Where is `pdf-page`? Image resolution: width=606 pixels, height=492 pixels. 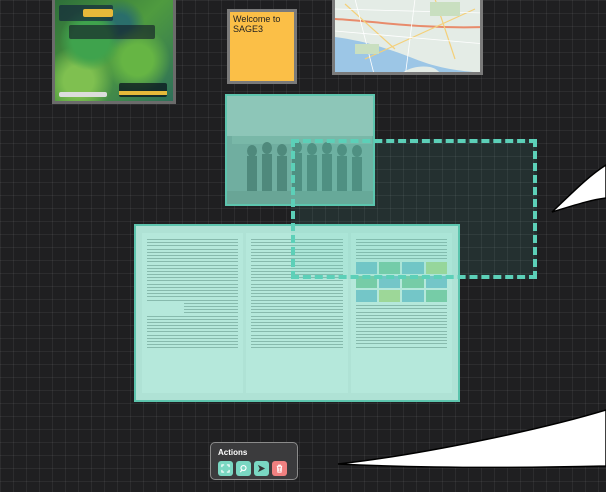 pdf-page is located at coordinates (193, 313).